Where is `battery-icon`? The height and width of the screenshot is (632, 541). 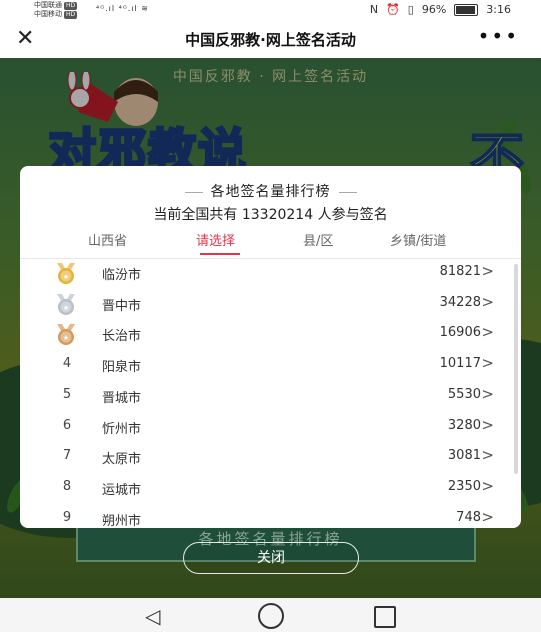 battery-icon is located at coordinates (466, 9).